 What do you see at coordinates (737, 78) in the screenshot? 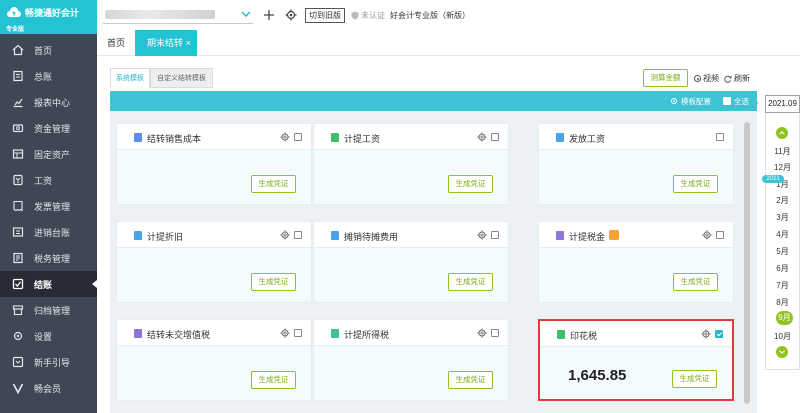
I see `refresh-option: 刷新` at bounding box center [737, 78].